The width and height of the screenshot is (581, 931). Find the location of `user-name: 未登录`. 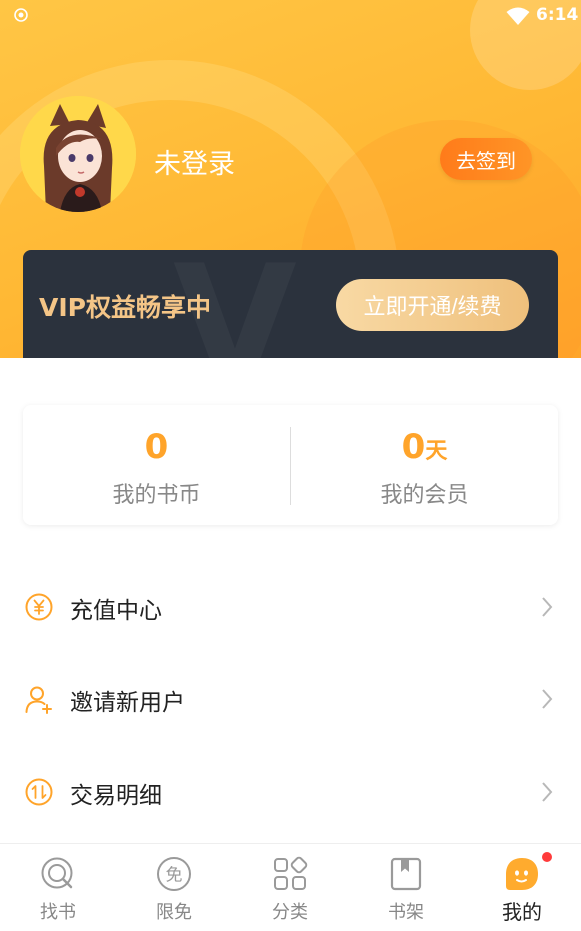

user-name: 未登录 is located at coordinates (194, 161).